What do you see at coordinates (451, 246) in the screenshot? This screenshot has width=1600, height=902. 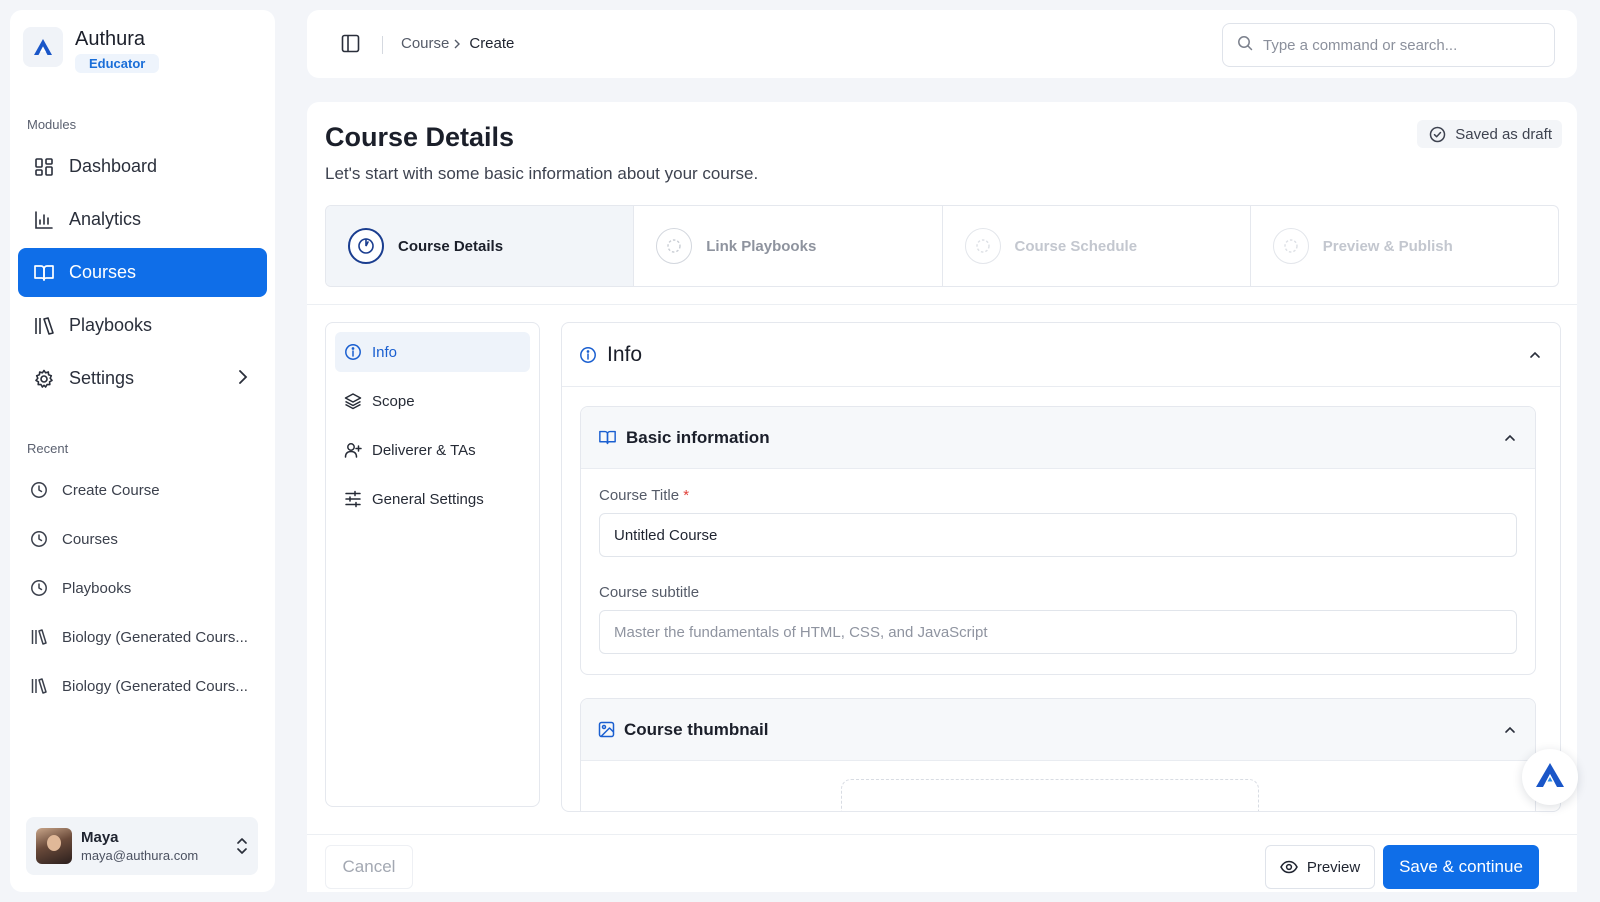 I see `step-label: Course Details` at bounding box center [451, 246].